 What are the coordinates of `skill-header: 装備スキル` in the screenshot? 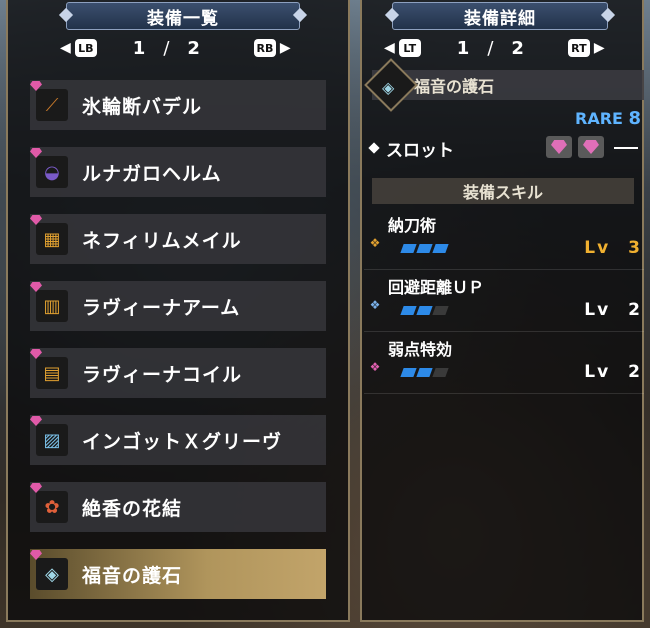 It's located at (503, 191).